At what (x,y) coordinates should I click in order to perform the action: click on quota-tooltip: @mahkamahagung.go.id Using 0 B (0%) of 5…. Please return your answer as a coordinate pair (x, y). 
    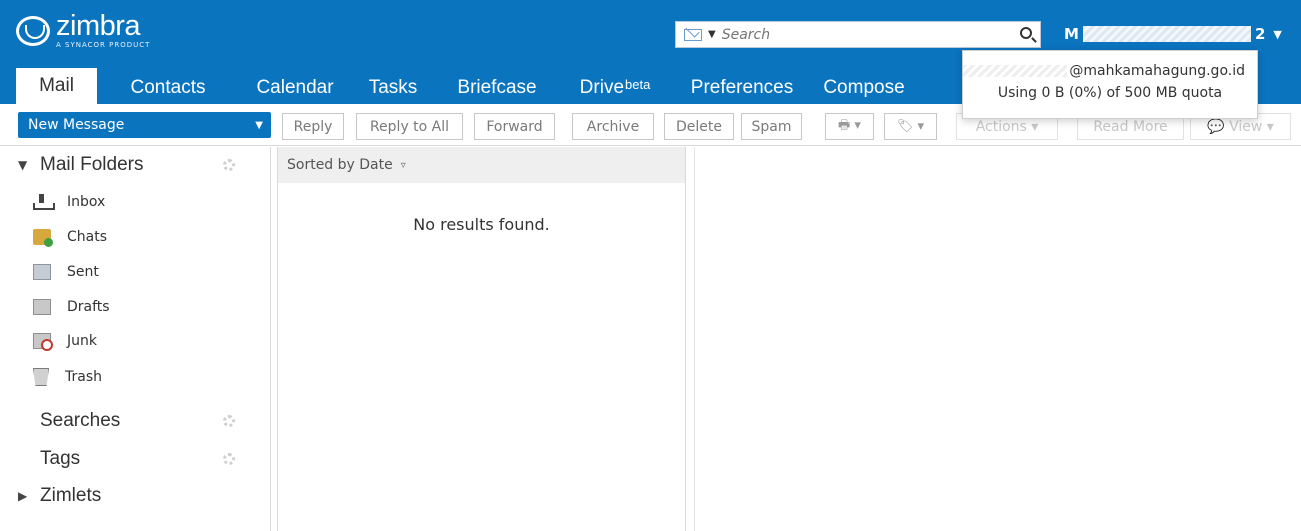
    Looking at the image, I should click on (1110, 84).